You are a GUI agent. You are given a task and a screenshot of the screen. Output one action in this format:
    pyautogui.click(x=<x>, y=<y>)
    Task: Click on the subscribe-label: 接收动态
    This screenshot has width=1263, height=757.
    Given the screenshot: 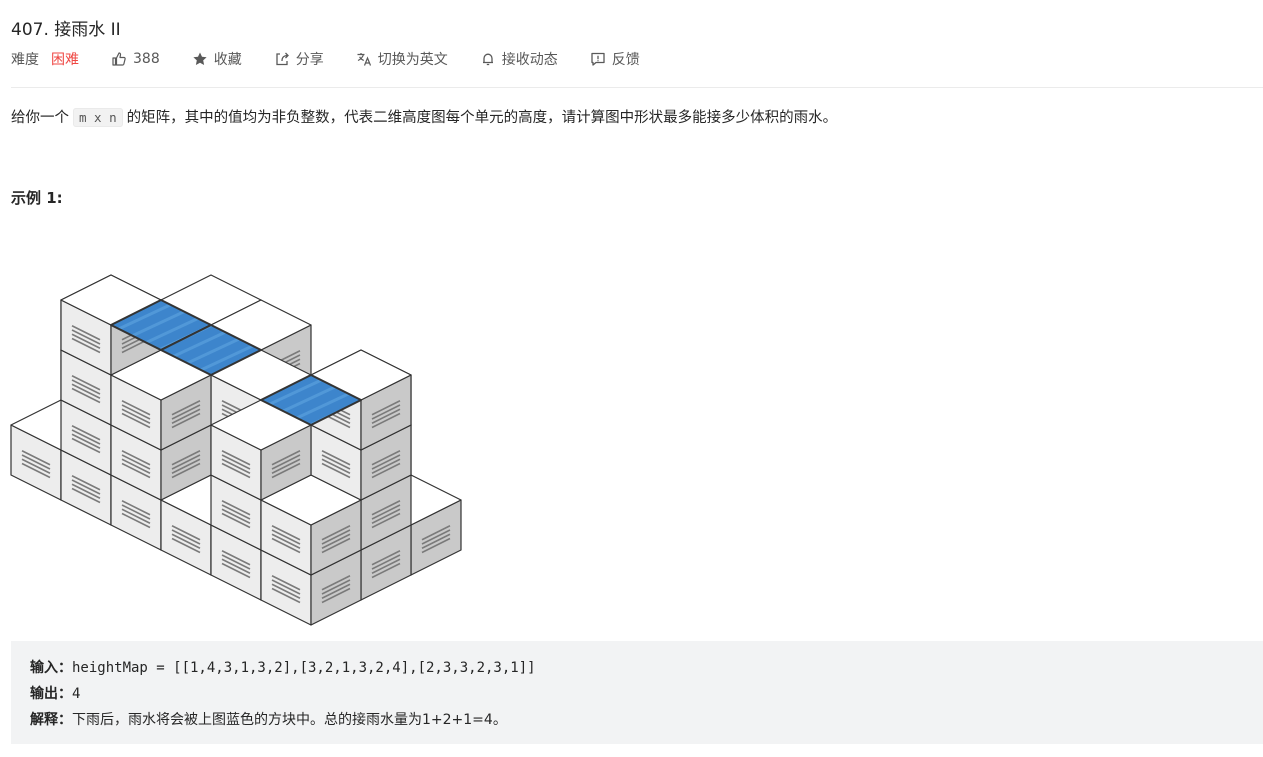 What is the action you would take?
    pyautogui.click(x=529, y=60)
    